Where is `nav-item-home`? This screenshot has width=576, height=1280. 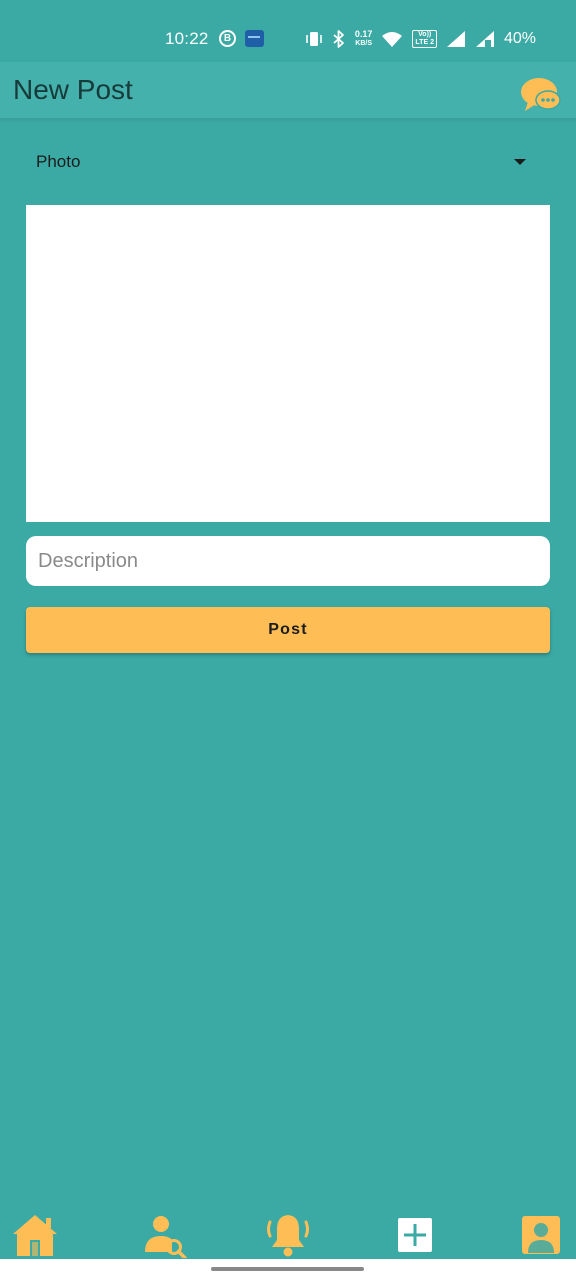
nav-item-home is located at coordinates (35, 1235).